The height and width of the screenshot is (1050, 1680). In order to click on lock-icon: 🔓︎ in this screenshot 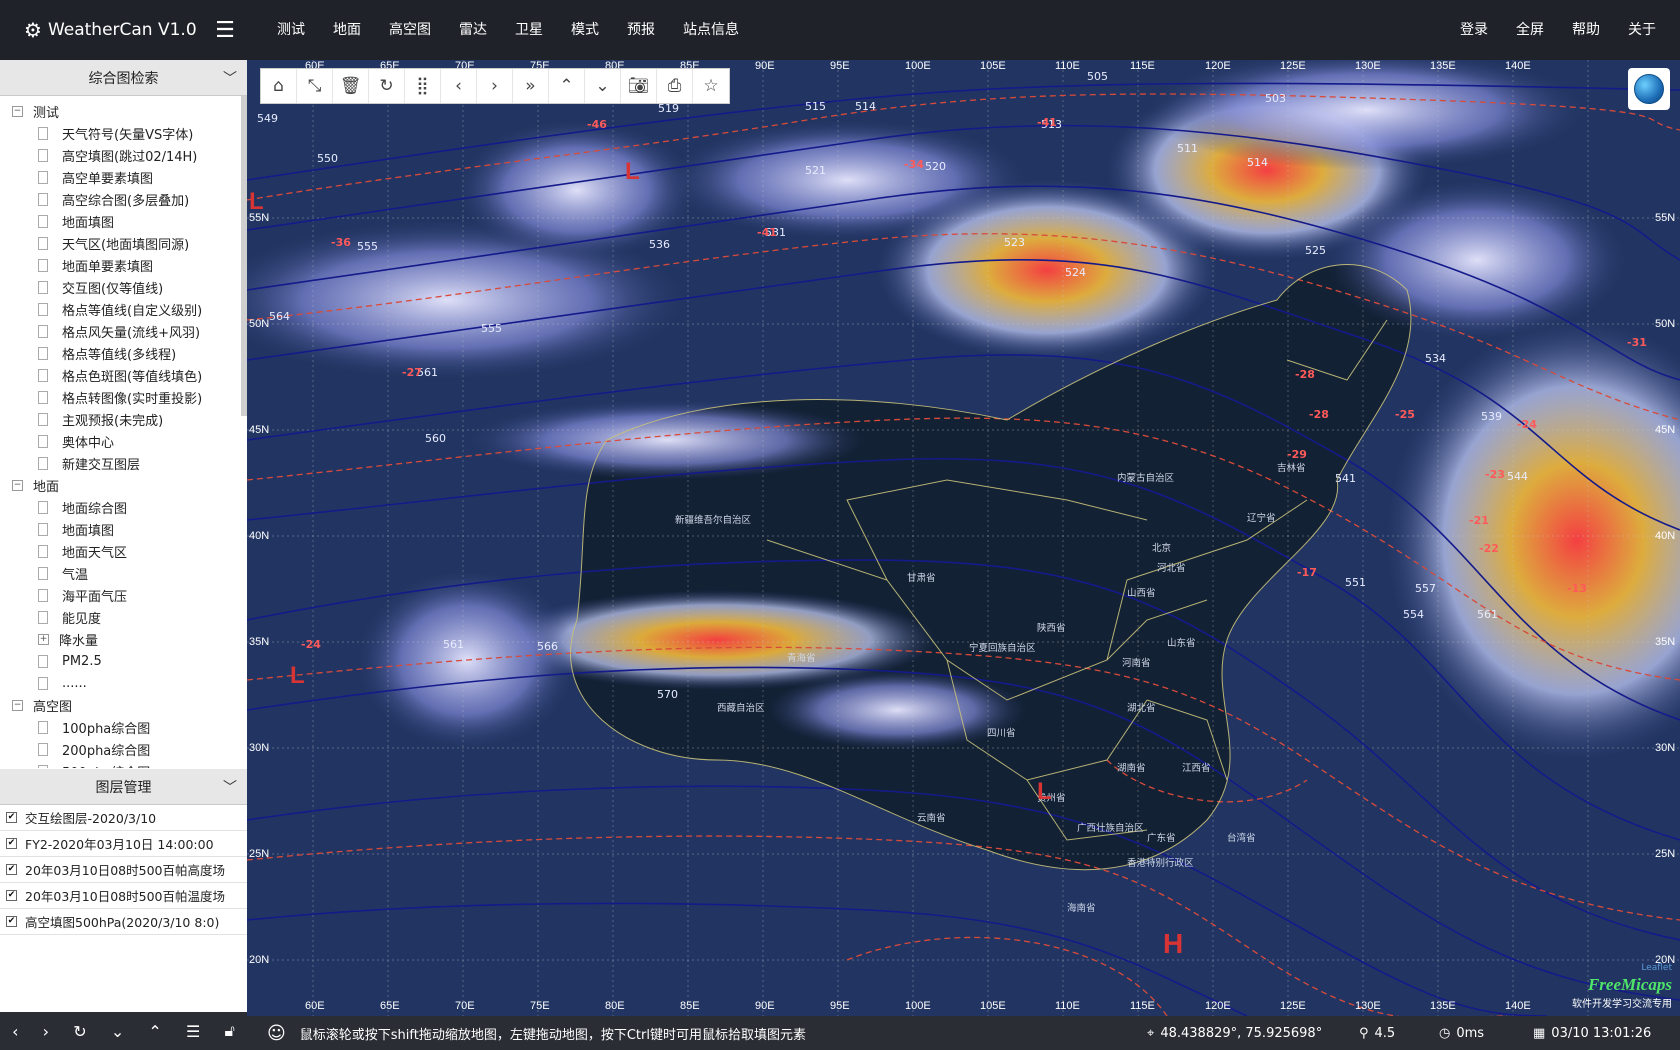, I will do `click(229, 1031)`.